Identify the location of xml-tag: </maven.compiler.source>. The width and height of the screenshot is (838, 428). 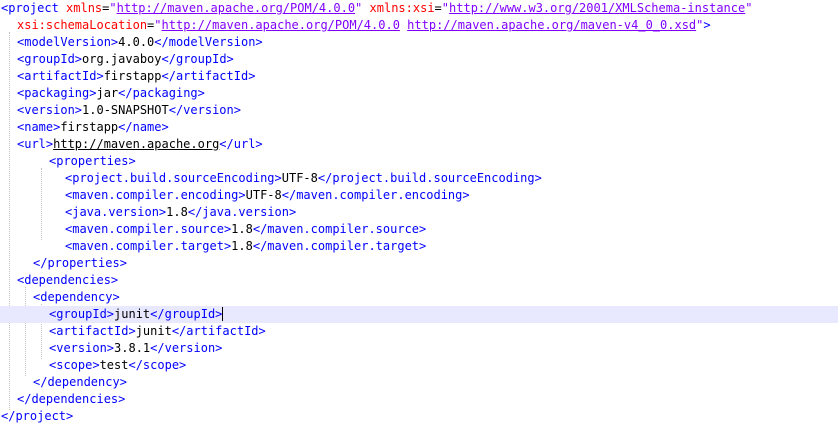
(339, 229).